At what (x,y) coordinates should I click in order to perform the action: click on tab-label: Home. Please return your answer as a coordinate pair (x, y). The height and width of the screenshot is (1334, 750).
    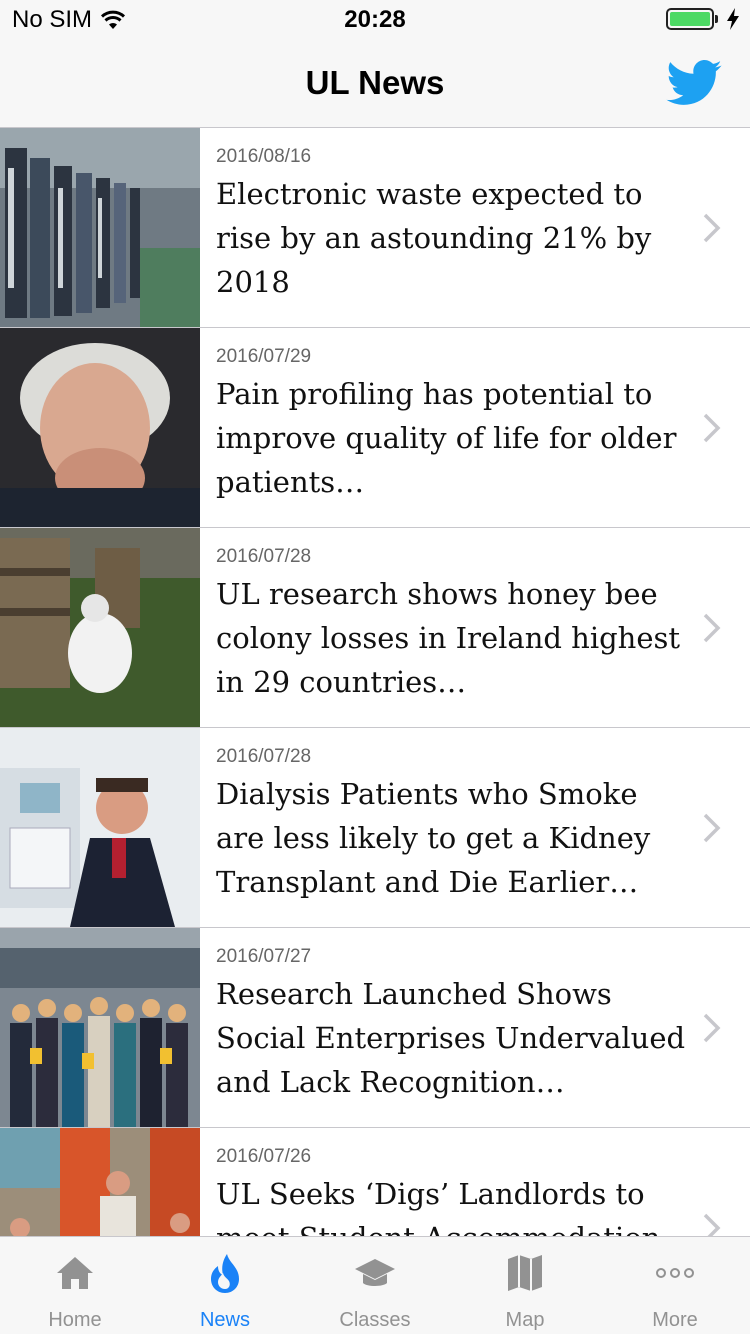
    Looking at the image, I should click on (75, 1320).